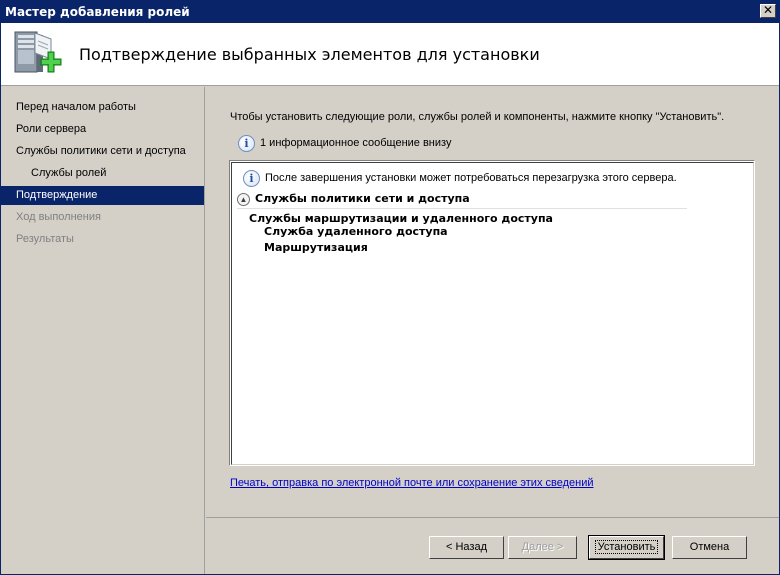 This screenshot has height=575, width=780. I want to click on sidebar-item-role-services: Службы ролей, so click(102, 173).